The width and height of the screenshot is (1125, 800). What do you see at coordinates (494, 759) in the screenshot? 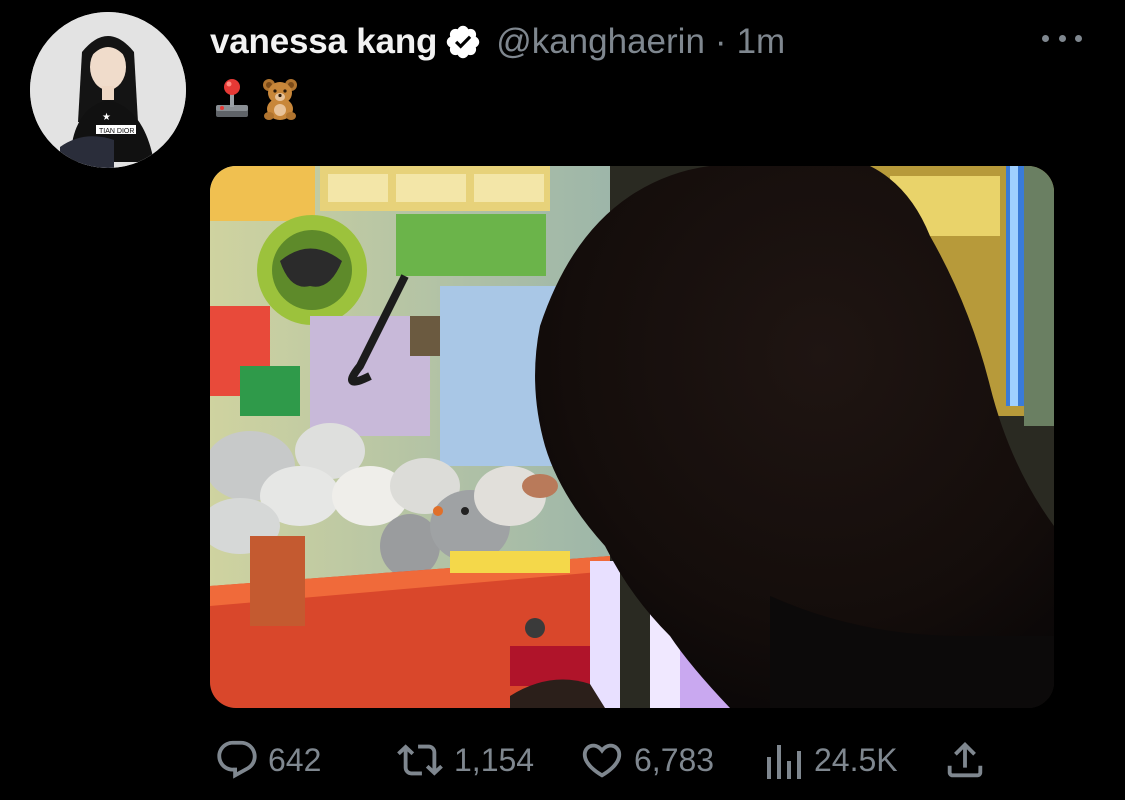
I see `retweet-count: 1,154` at bounding box center [494, 759].